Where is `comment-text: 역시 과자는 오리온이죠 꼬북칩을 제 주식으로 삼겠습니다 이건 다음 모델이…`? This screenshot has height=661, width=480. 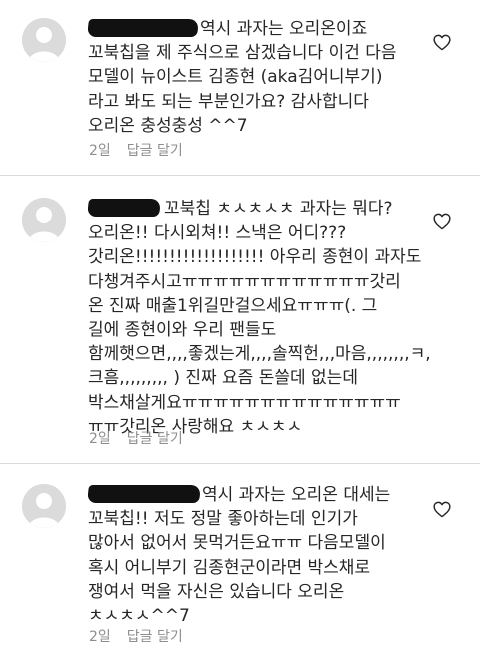 comment-text: 역시 과자는 오리온이죠 꼬북칩을 제 주식으로 삼겠습니다 이건 다음 모델이… is located at coordinates (255, 77).